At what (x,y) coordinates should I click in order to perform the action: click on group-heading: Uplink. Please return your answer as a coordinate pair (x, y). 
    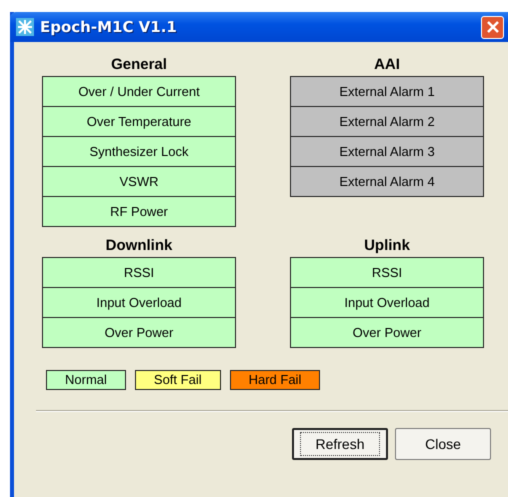
    Looking at the image, I should click on (387, 246).